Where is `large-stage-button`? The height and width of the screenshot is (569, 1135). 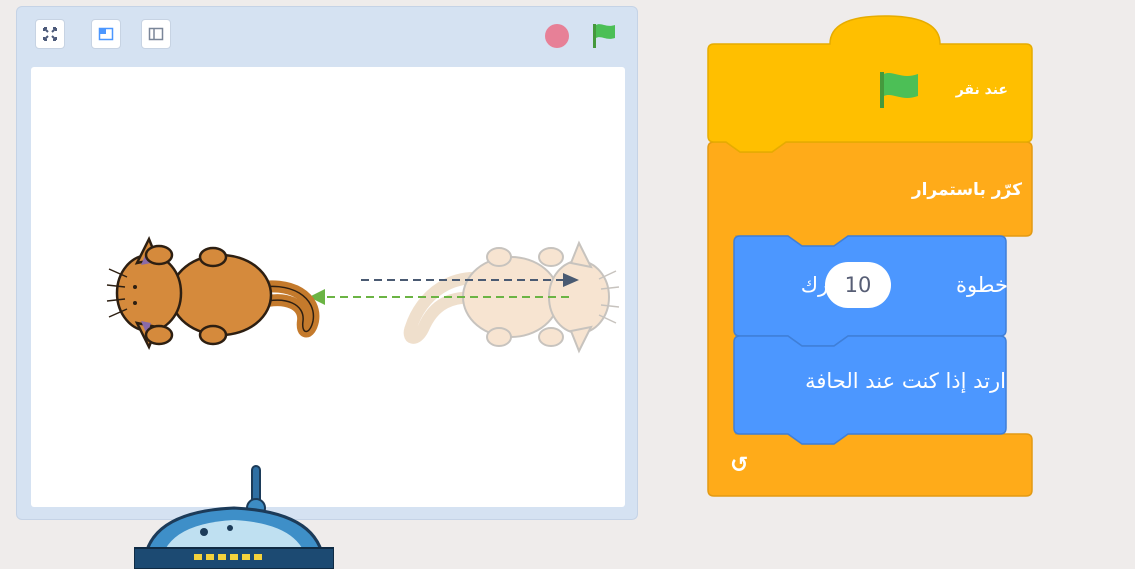 large-stage-button is located at coordinates (156, 34).